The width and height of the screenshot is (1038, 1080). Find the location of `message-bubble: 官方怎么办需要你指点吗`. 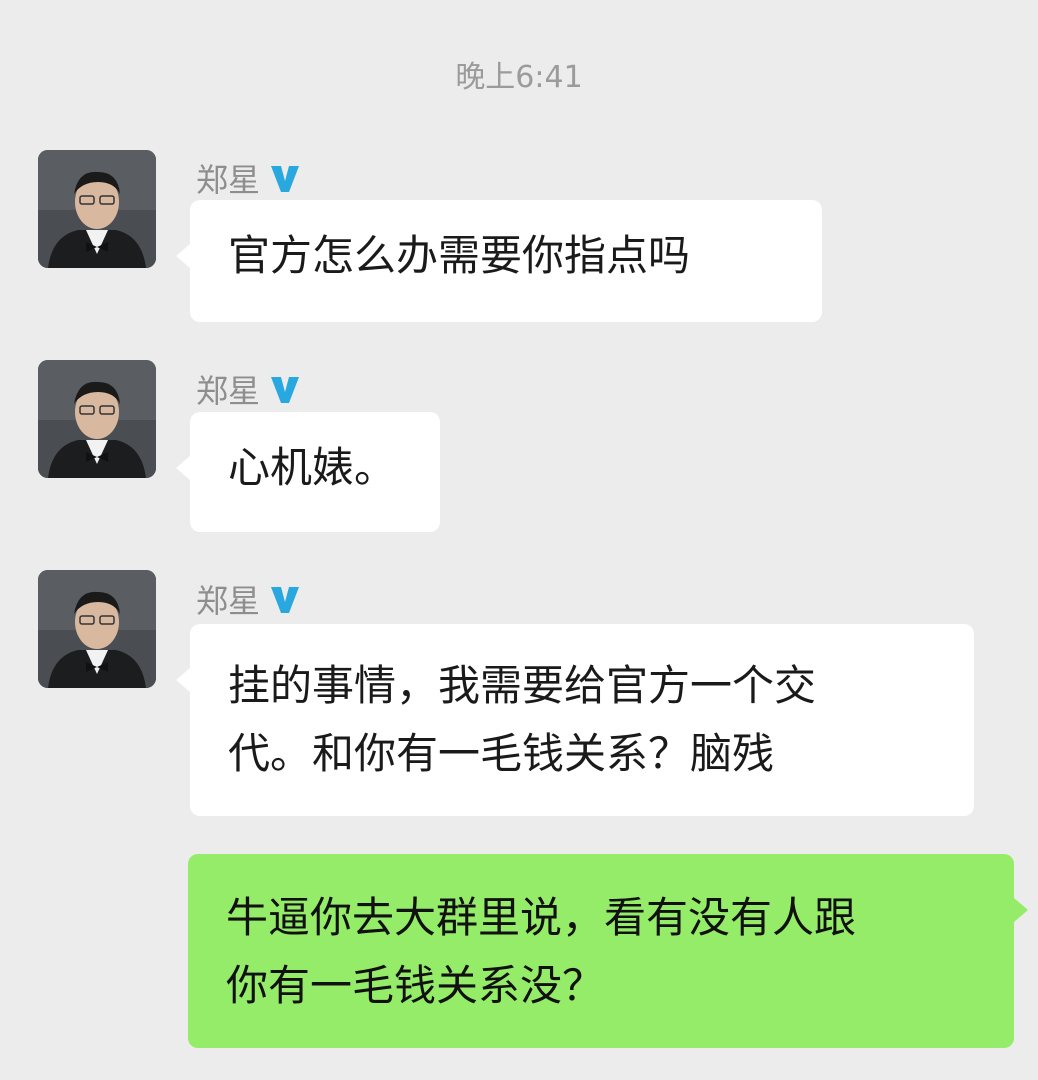

message-bubble: 官方怎么办需要你指点吗 is located at coordinates (499, 261).